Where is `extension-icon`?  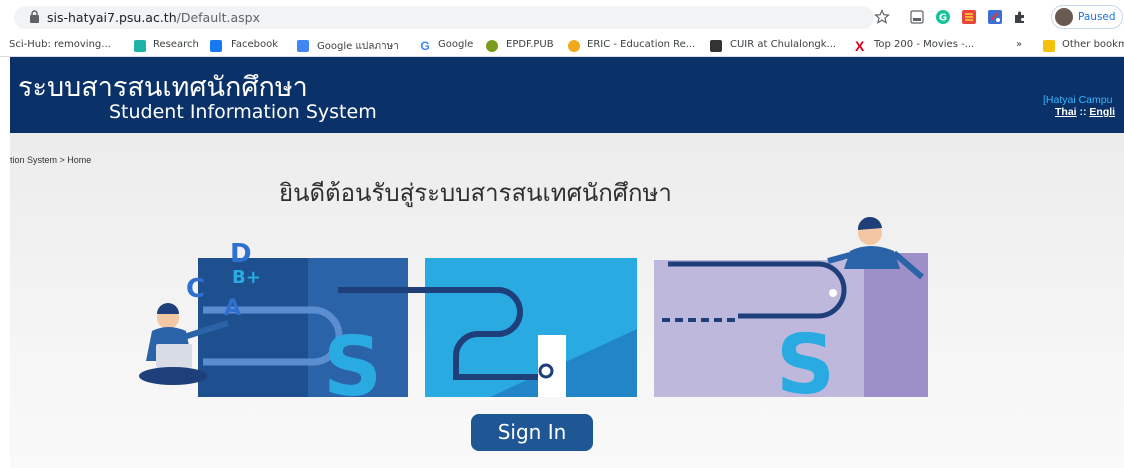 extension-icon is located at coordinates (969, 17).